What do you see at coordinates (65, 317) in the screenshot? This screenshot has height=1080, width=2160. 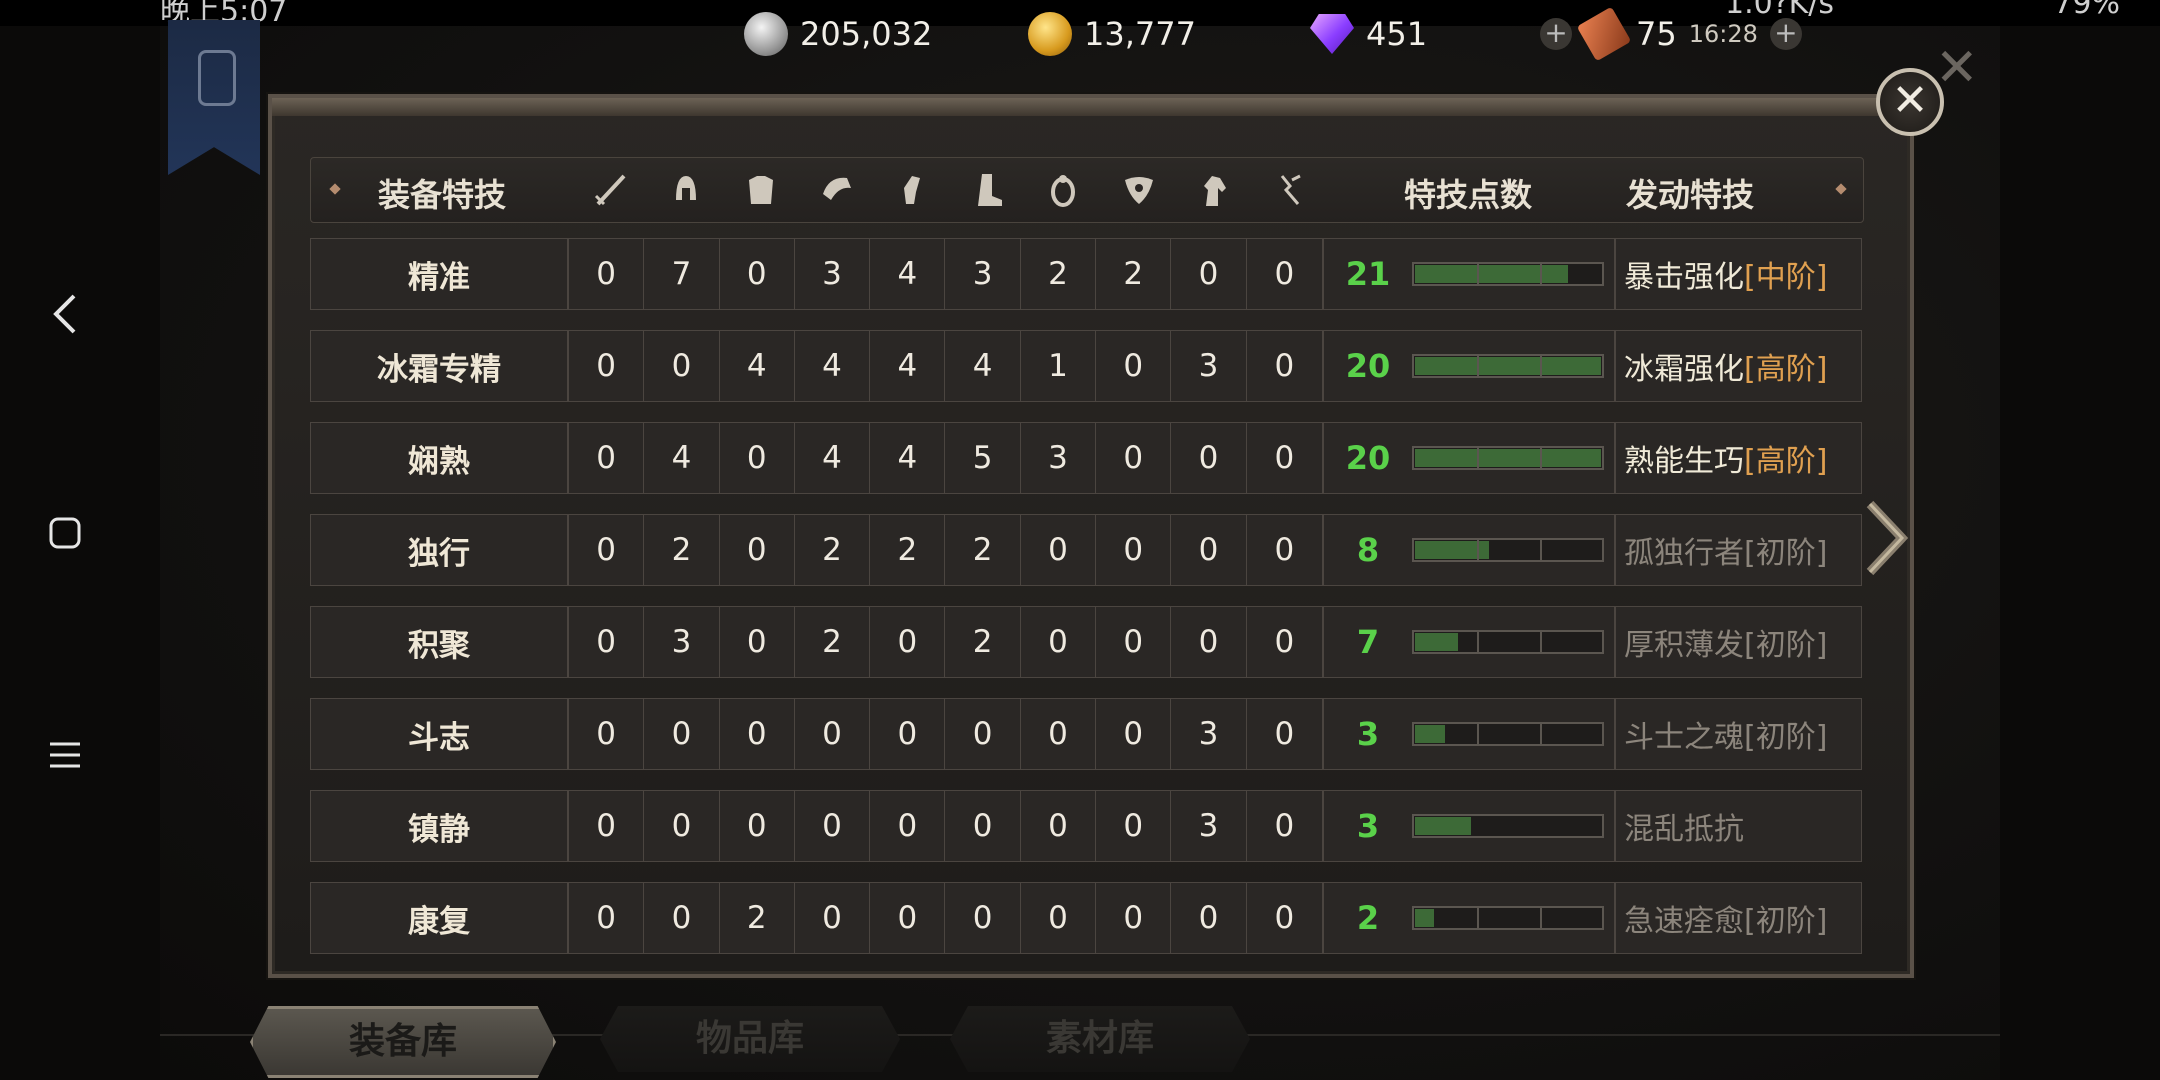 I see `back-icon` at bounding box center [65, 317].